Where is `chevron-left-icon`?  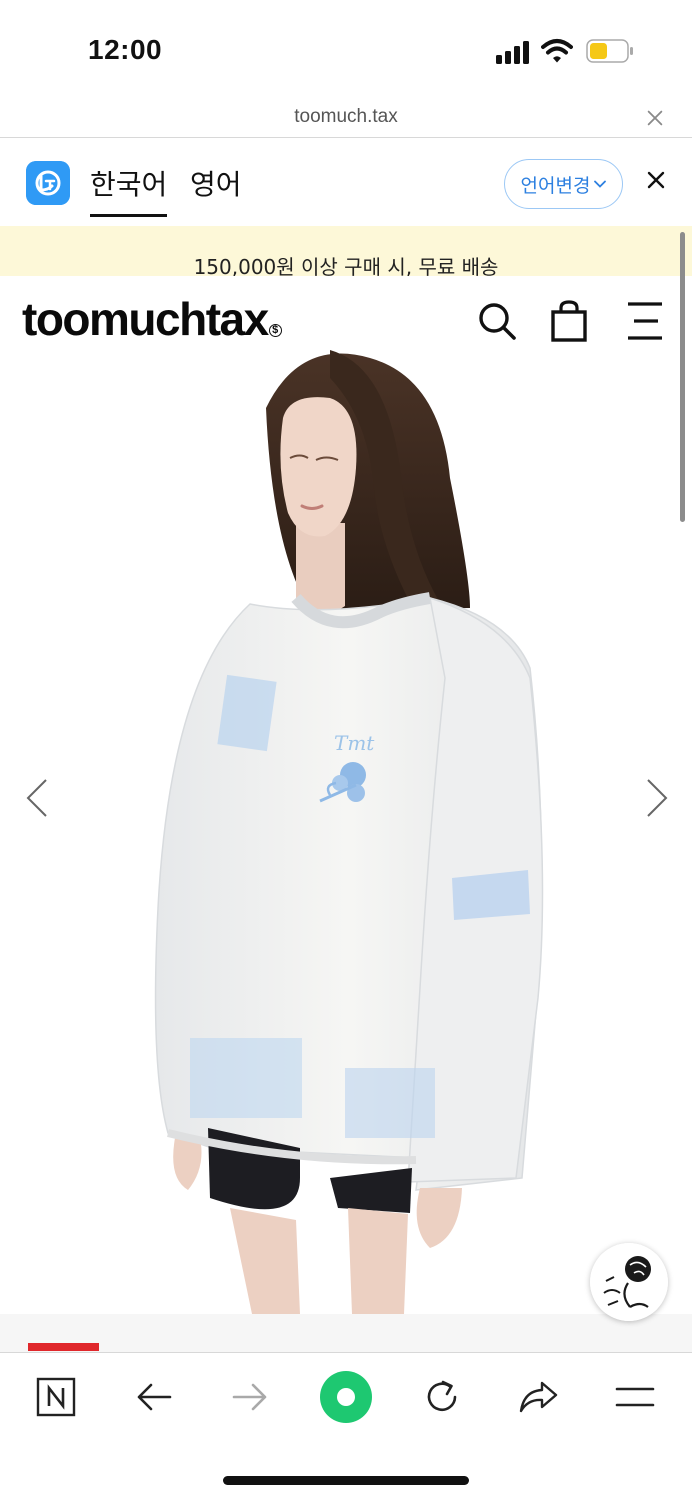 chevron-left-icon is located at coordinates (37, 798).